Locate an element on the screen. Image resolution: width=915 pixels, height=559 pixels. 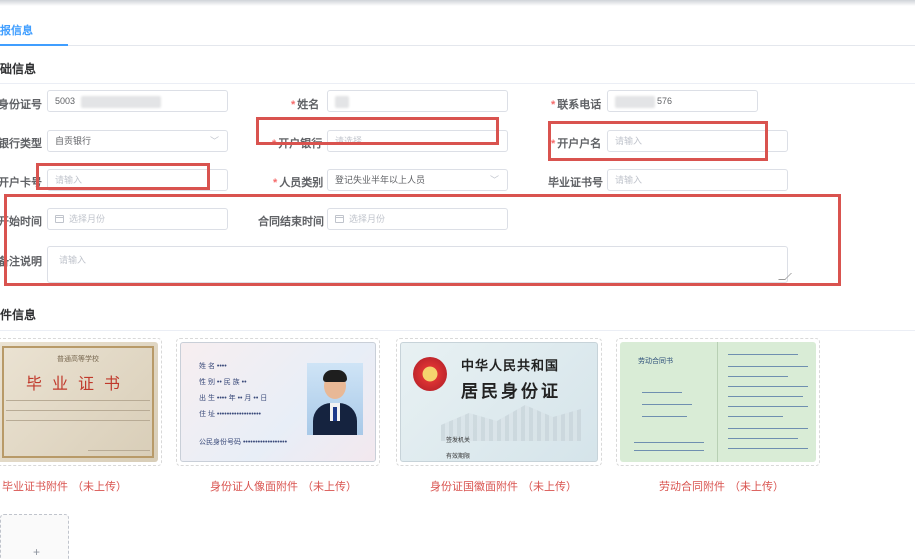
contract-sample-image: 劳动合同书 is located at coordinates (718, 402).